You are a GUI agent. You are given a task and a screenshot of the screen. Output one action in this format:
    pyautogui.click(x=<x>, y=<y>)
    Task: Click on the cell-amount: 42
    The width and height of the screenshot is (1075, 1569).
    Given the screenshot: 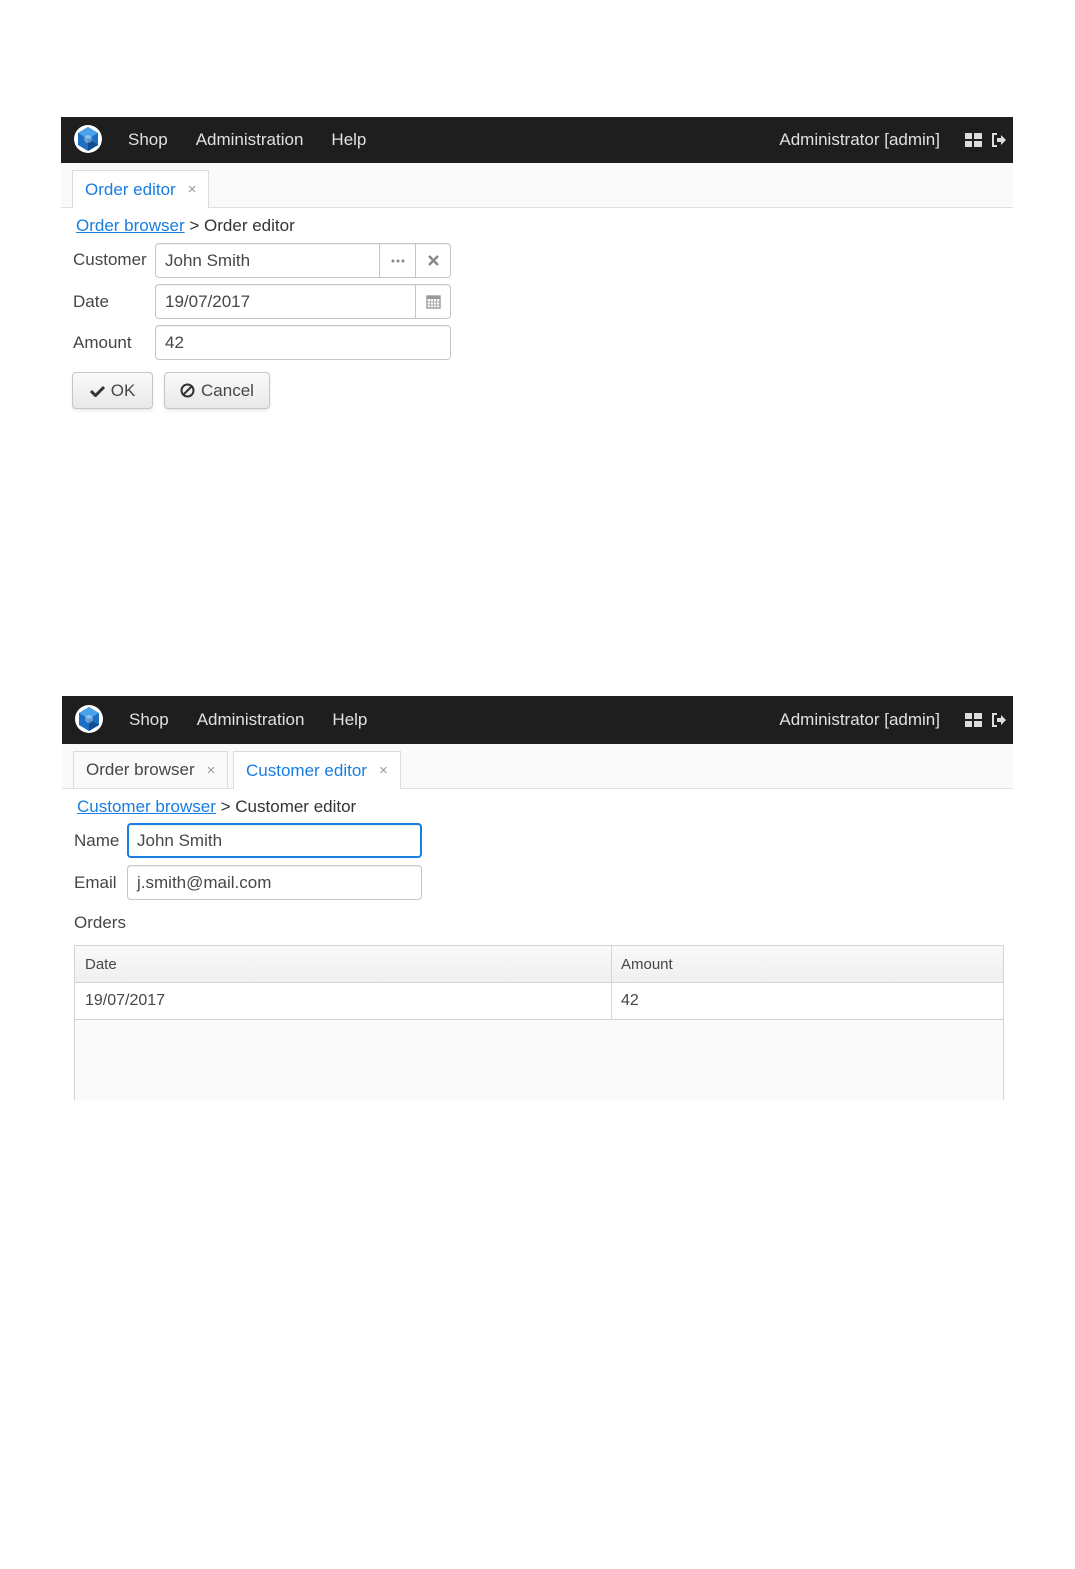 What is the action you would take?
    pyautogui.click(x=630, y=1000)
    